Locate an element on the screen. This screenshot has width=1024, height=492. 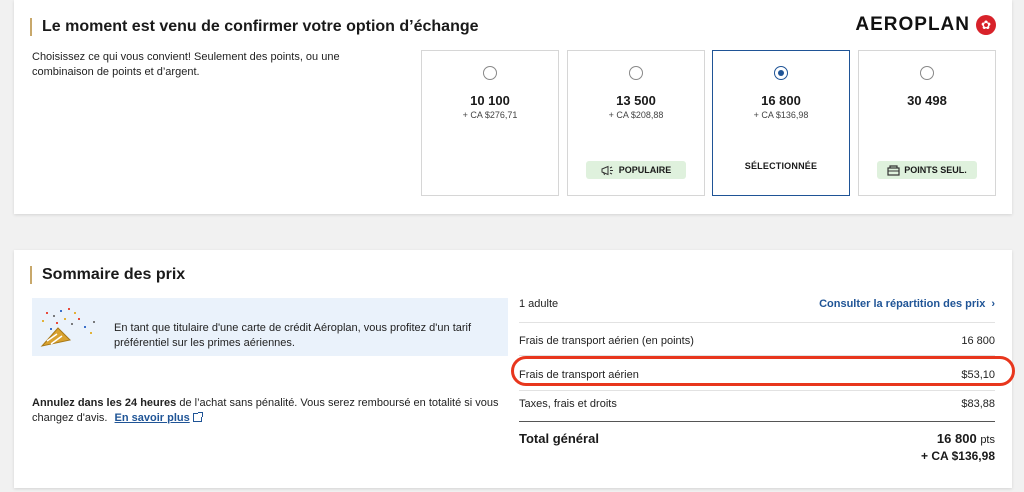
wallet-icon is located at coordinates (893, 170).